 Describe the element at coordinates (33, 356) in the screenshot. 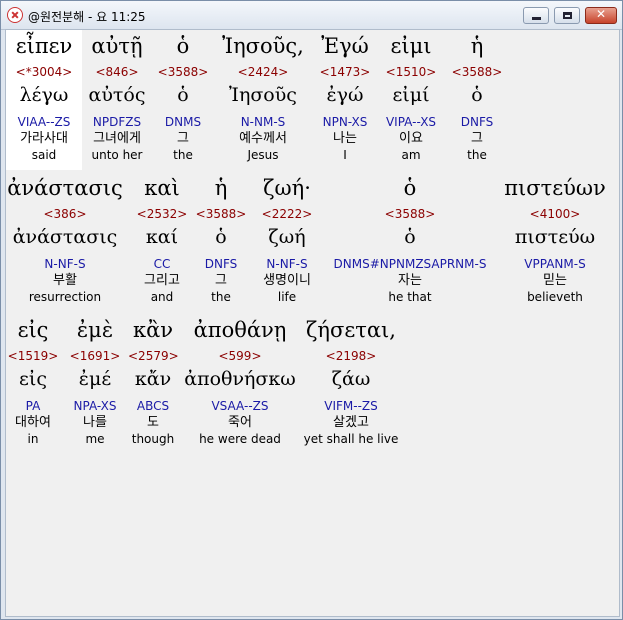

I see `strong-number: <1519>` at that location.